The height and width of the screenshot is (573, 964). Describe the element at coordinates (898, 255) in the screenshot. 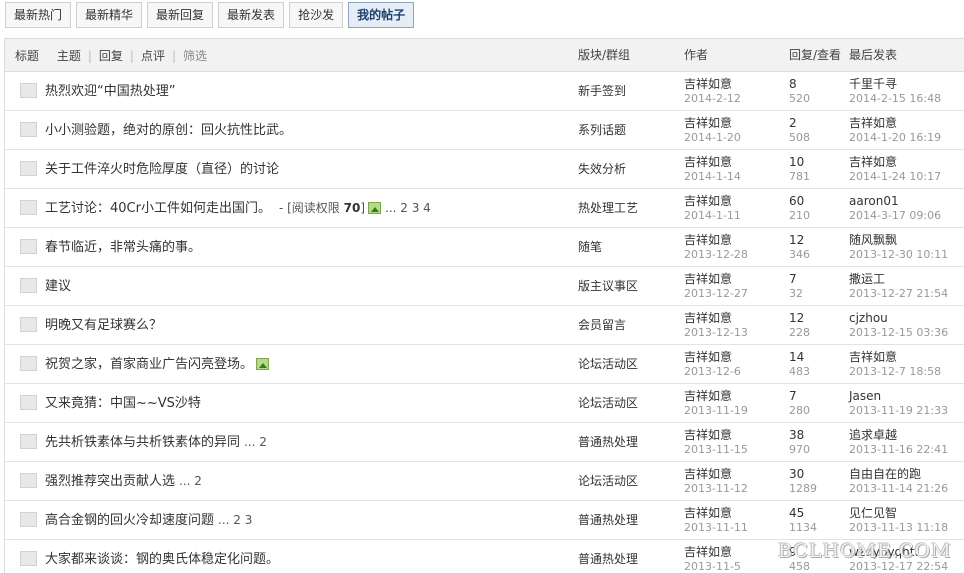

I see `last-post-time: 2013-12-30 10:11` at that location.